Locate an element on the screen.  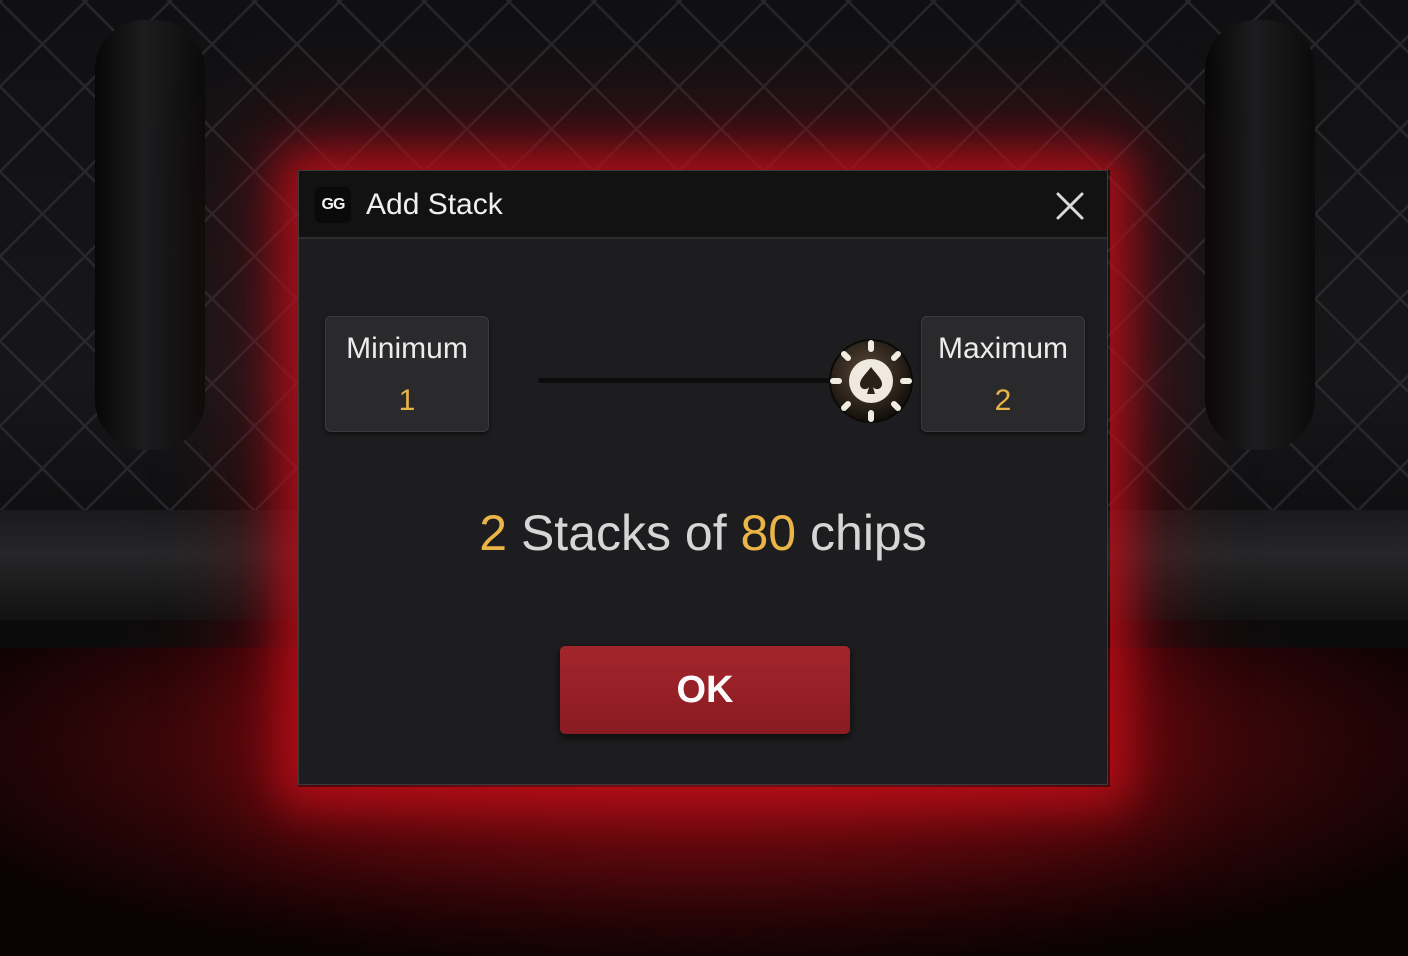
summary-suffix-text: chips is located at coordinates (861, 533).